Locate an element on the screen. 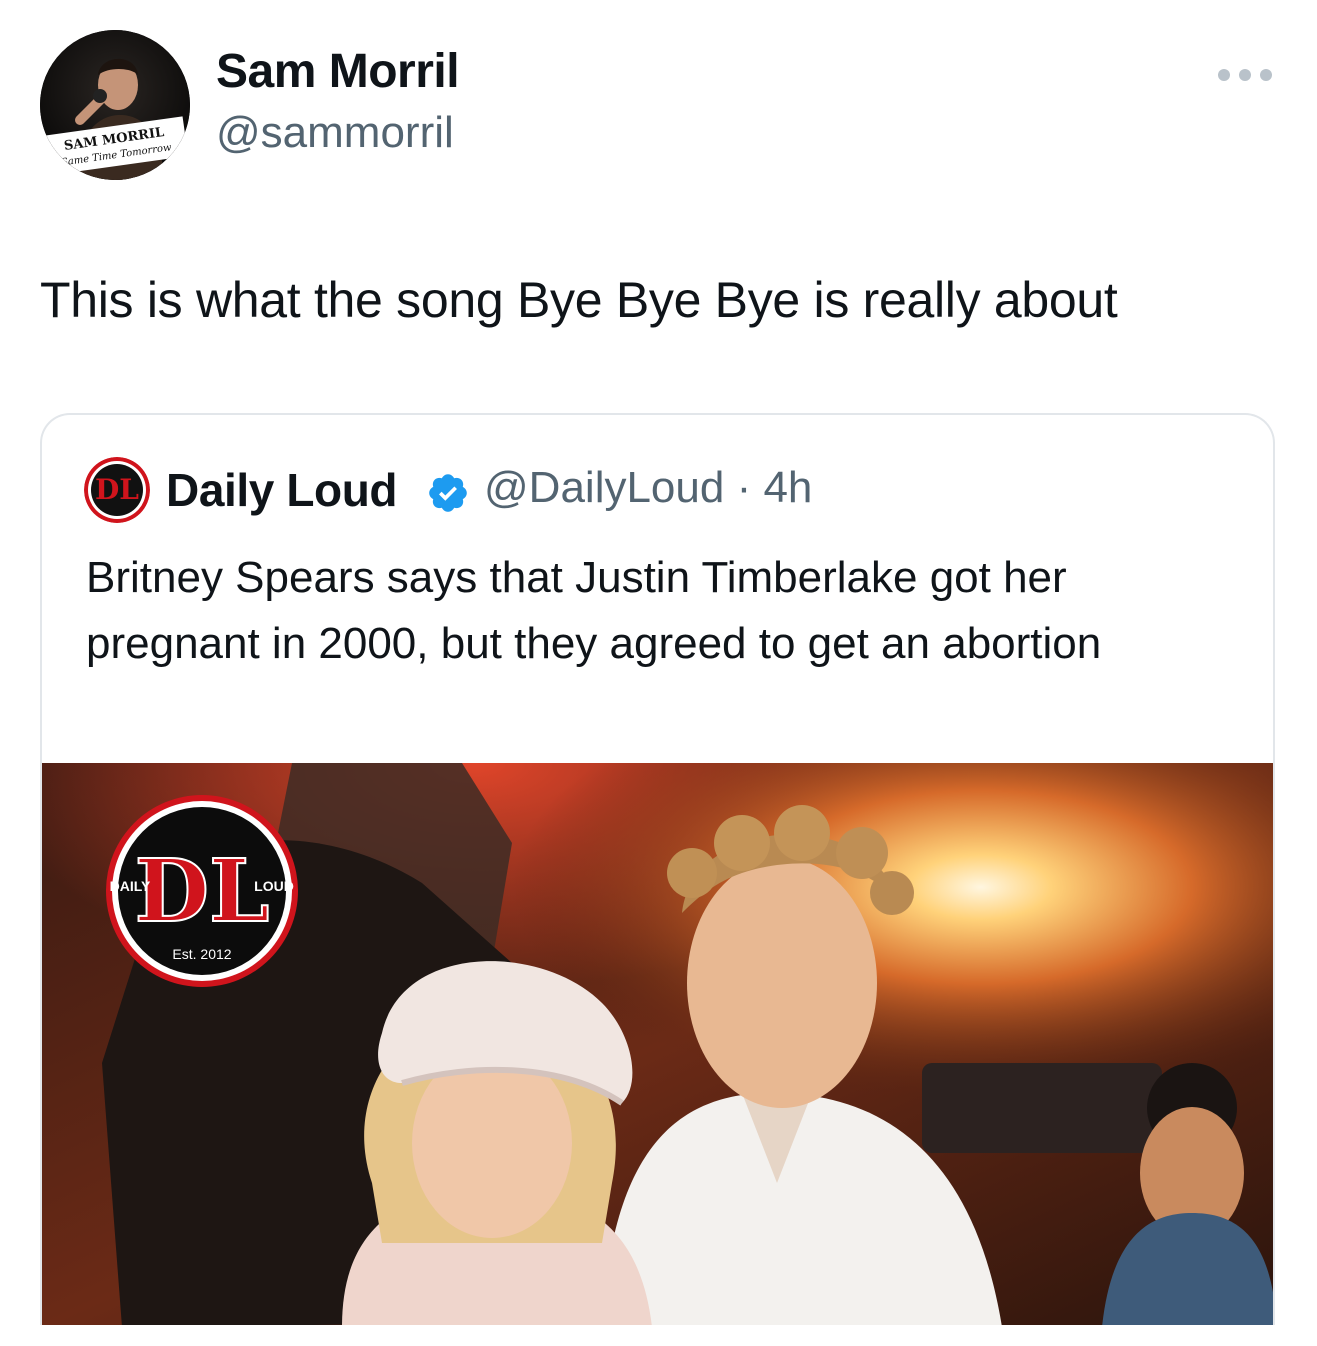 This screenshot has width=1317, height=1346. watermark-left-text: DAILY is located at coordinates (130, 886).